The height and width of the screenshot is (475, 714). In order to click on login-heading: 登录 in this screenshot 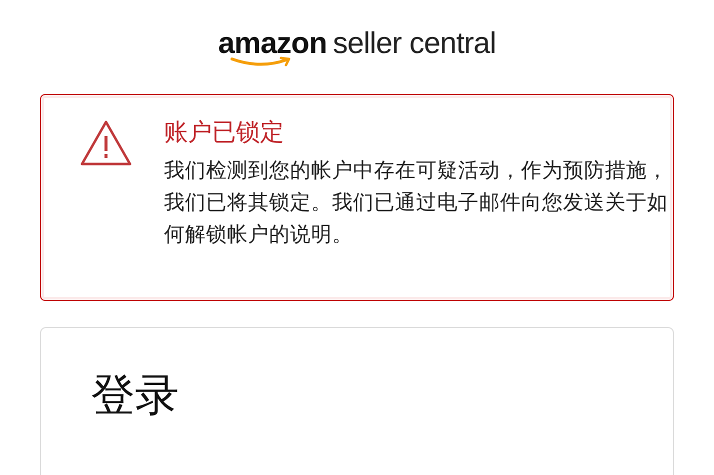, I will do `click(135, 395)`.